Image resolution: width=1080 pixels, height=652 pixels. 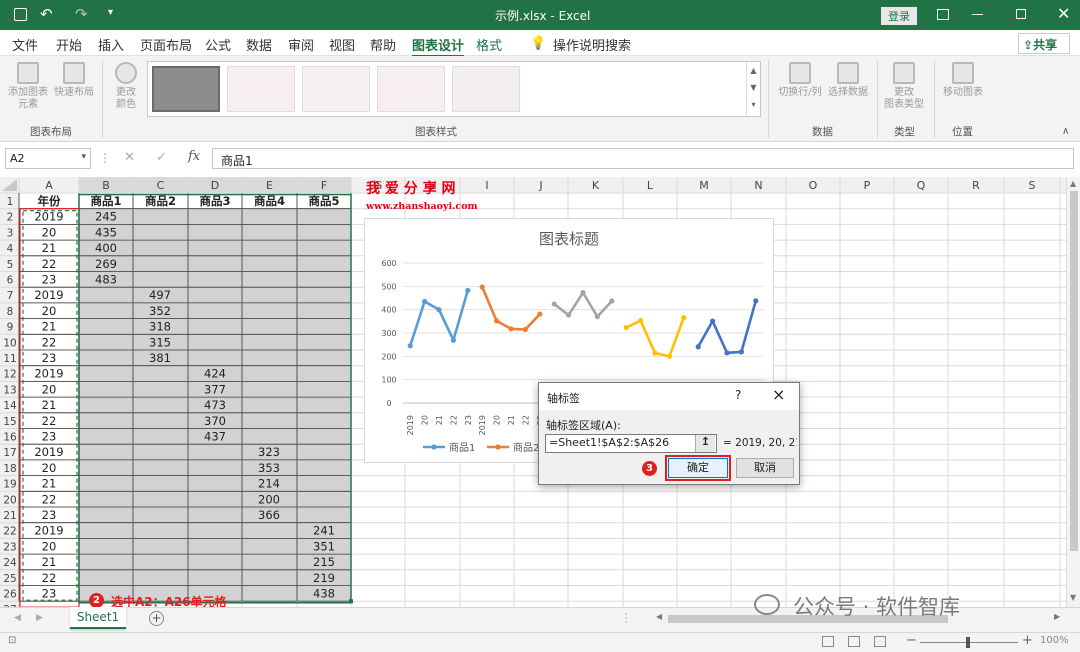 What do you see at coordinates (48, 158) in the screenshot?
I see `name-box: A2 ▾` at bounding box center [48, 158].